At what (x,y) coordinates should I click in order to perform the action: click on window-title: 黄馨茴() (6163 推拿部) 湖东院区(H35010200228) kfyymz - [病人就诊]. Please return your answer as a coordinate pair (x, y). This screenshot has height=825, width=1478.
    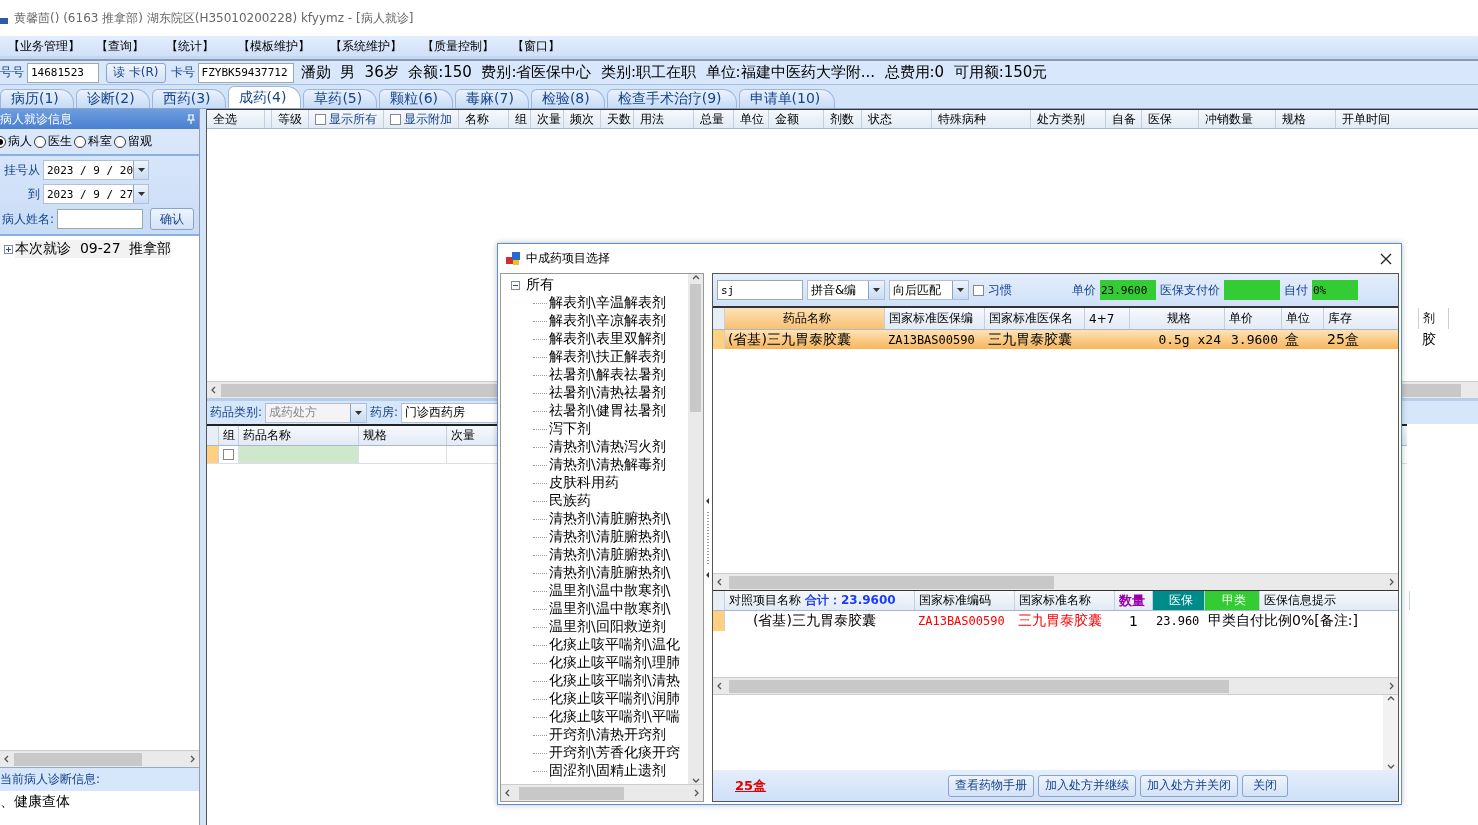
    Looking at the image, I should click on (214, 18).